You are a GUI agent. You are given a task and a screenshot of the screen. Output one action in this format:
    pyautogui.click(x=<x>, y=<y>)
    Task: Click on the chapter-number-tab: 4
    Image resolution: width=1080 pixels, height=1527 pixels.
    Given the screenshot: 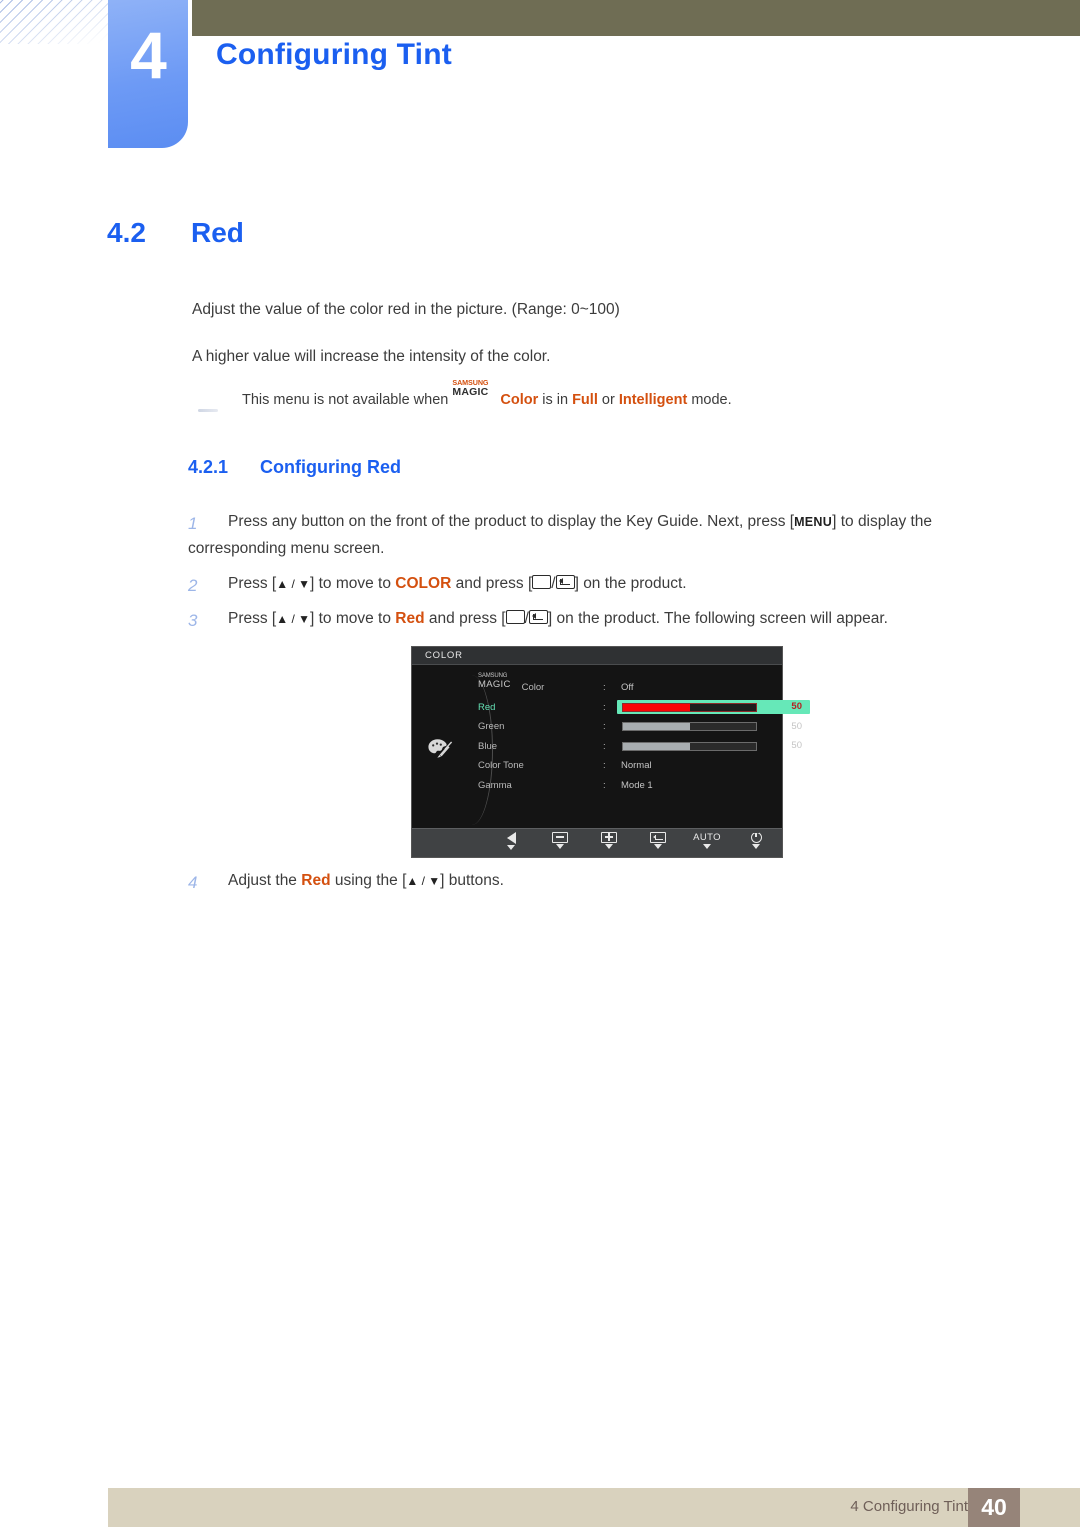 What is the action you would take?
    pyautogui.click(x=148, y=74)
    